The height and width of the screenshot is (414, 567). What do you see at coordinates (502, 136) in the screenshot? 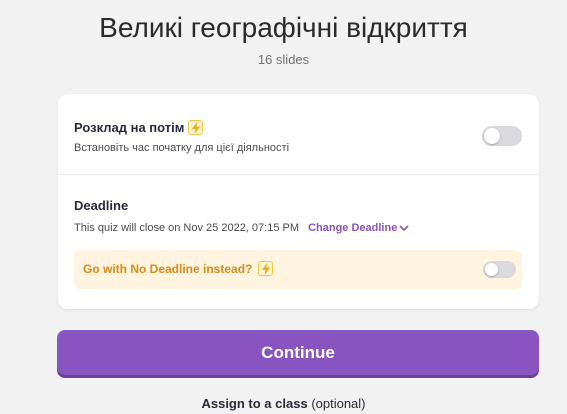
I see `schedule-toggle` at bounding box center [502, 136].